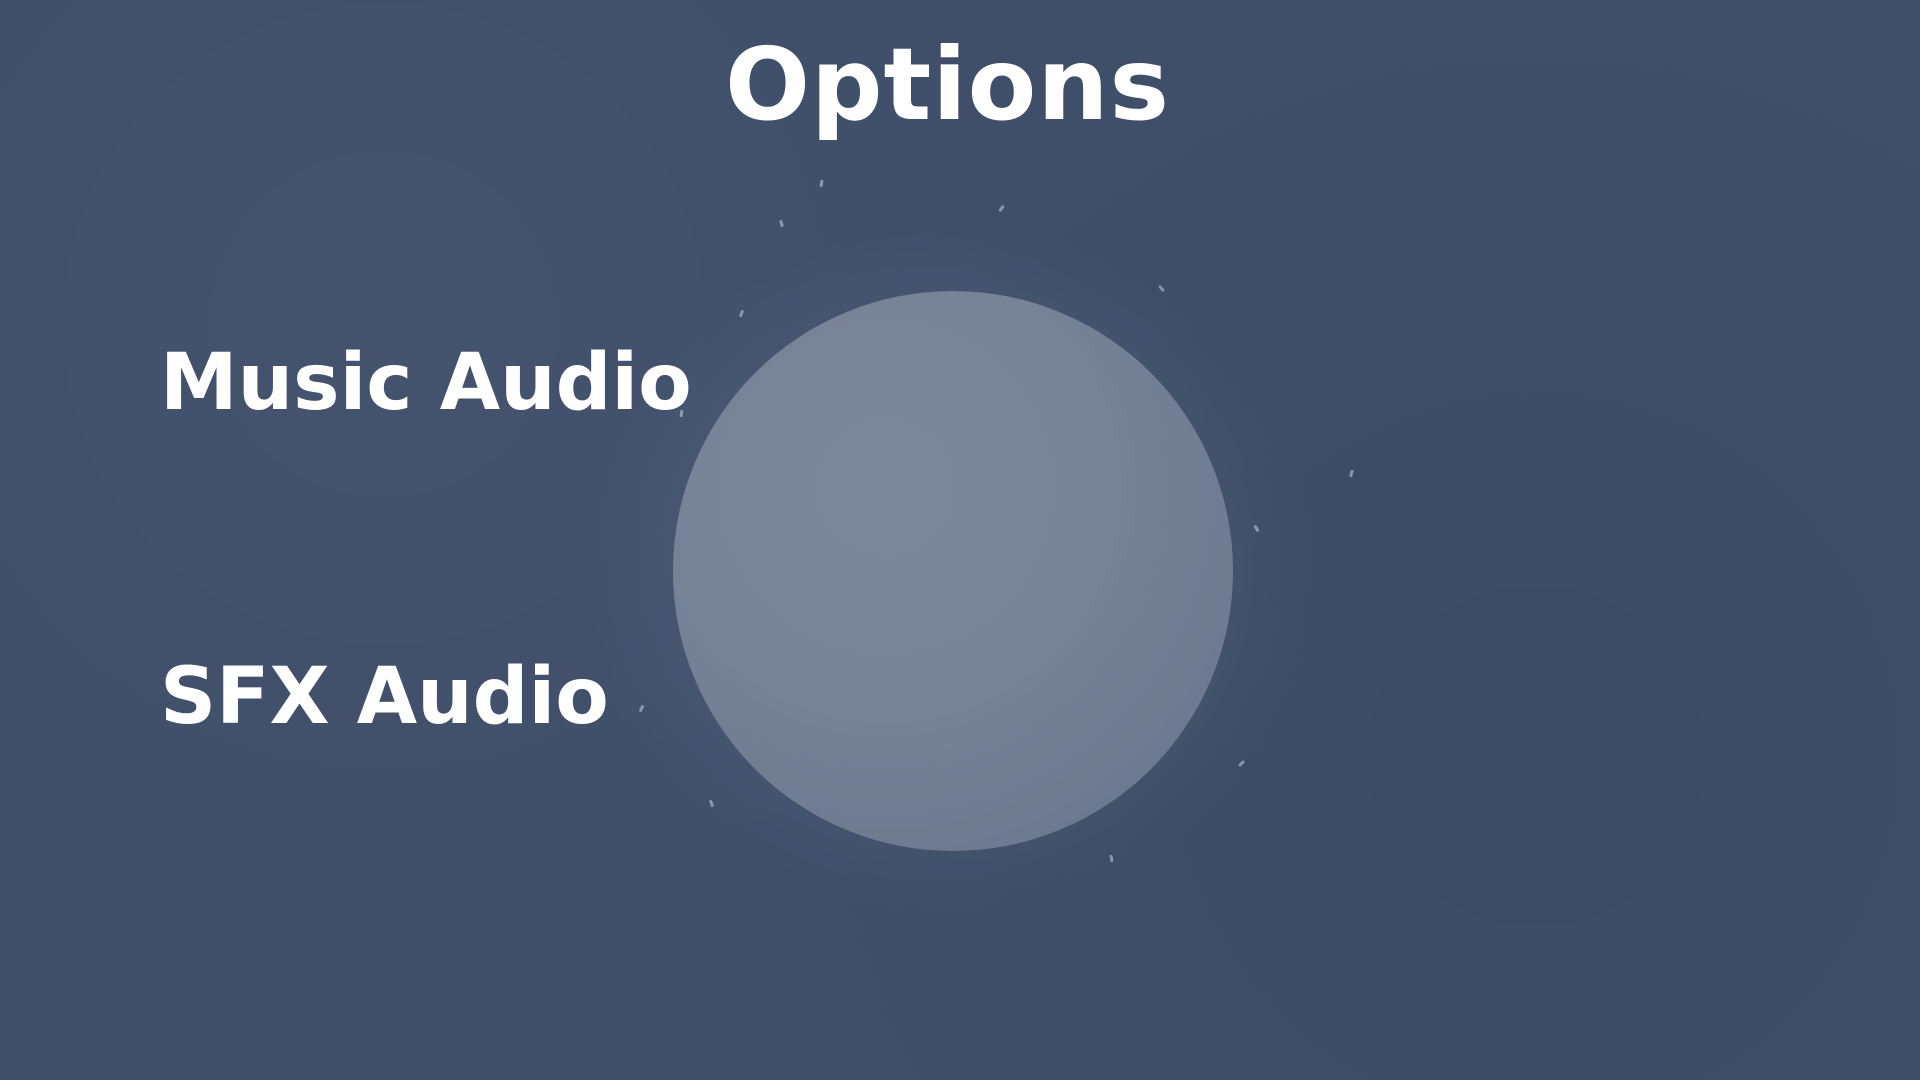  What do you see at coordinates (947, 84) in the screenshot?
I see `options-title: Options` at bounding box center [947, 84].